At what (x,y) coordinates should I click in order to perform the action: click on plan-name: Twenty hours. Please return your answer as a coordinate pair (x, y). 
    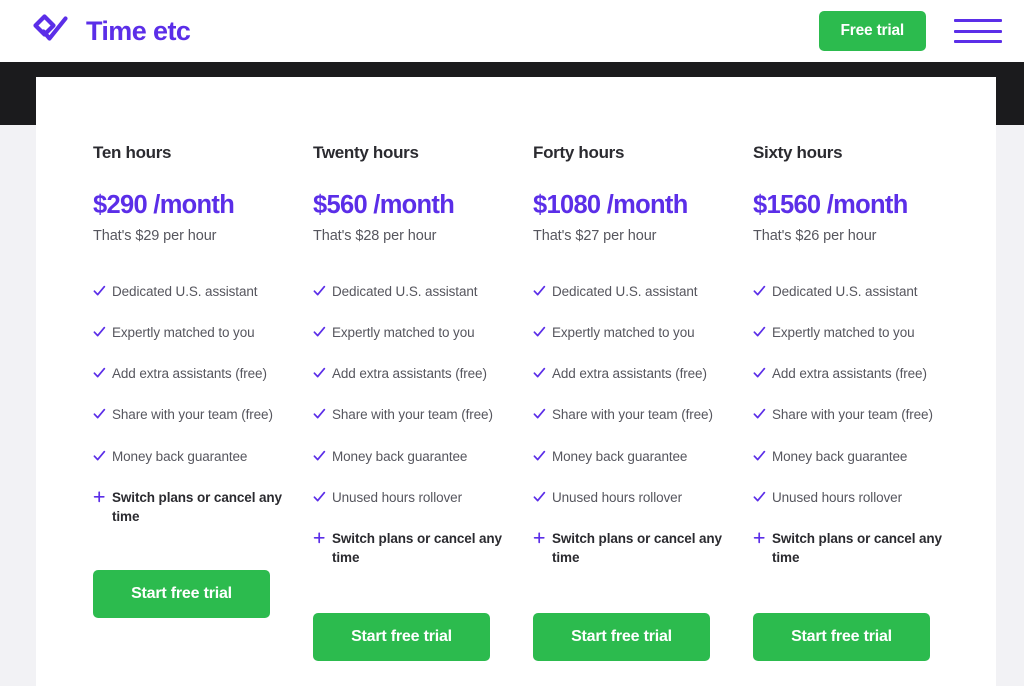
    Looking at the image, I should click on (366, 152).